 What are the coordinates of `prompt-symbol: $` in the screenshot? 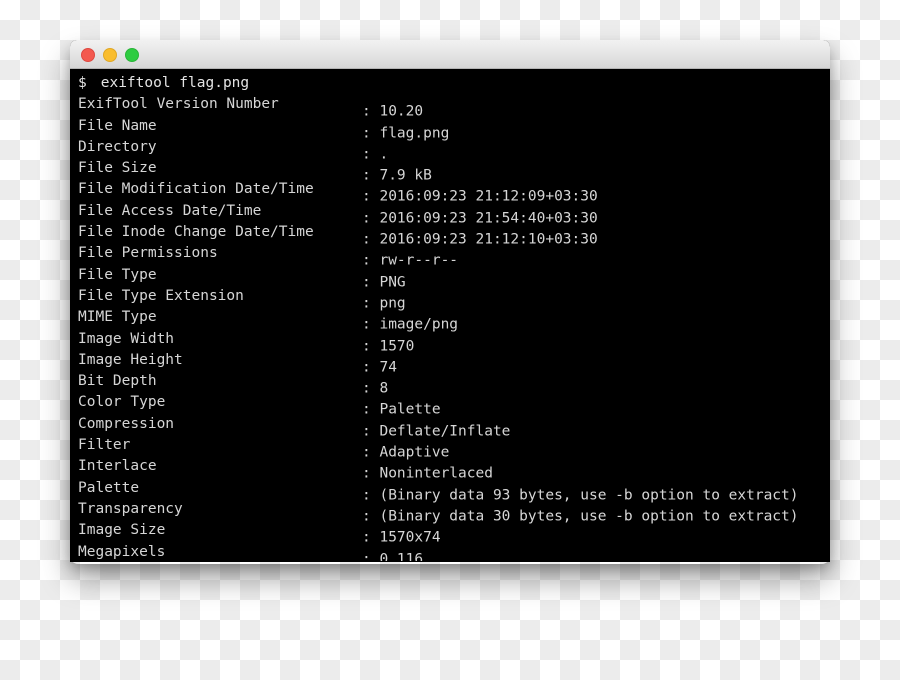 It's located at (82, 83).